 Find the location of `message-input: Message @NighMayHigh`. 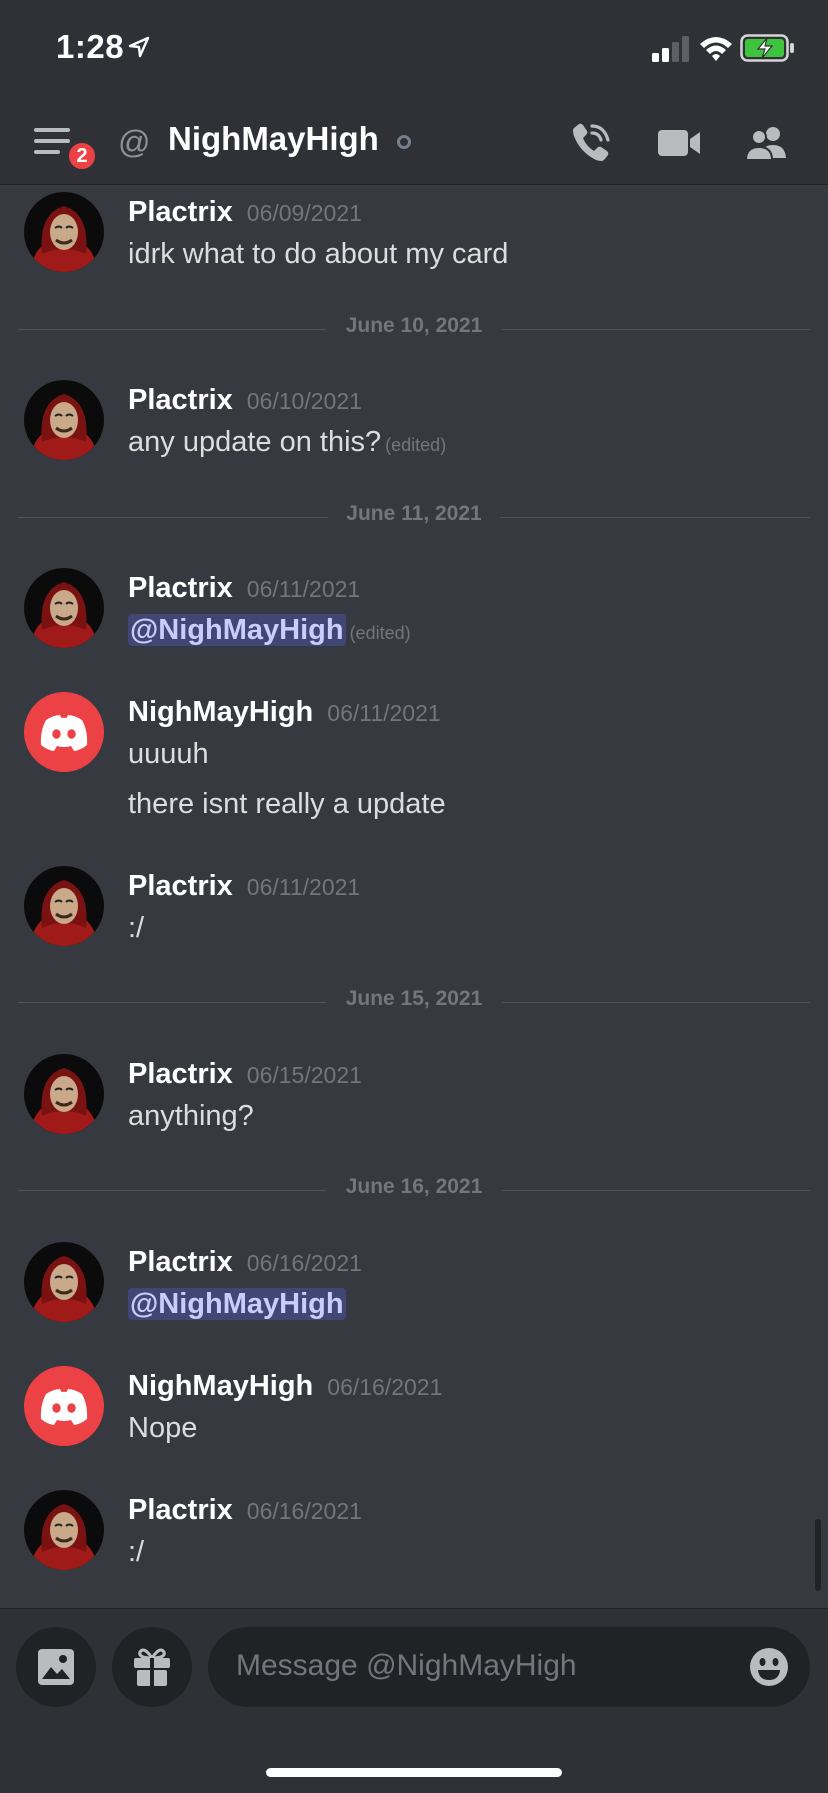

message-input: Message @NighMayHigh is located at coordinates (509, 1667).